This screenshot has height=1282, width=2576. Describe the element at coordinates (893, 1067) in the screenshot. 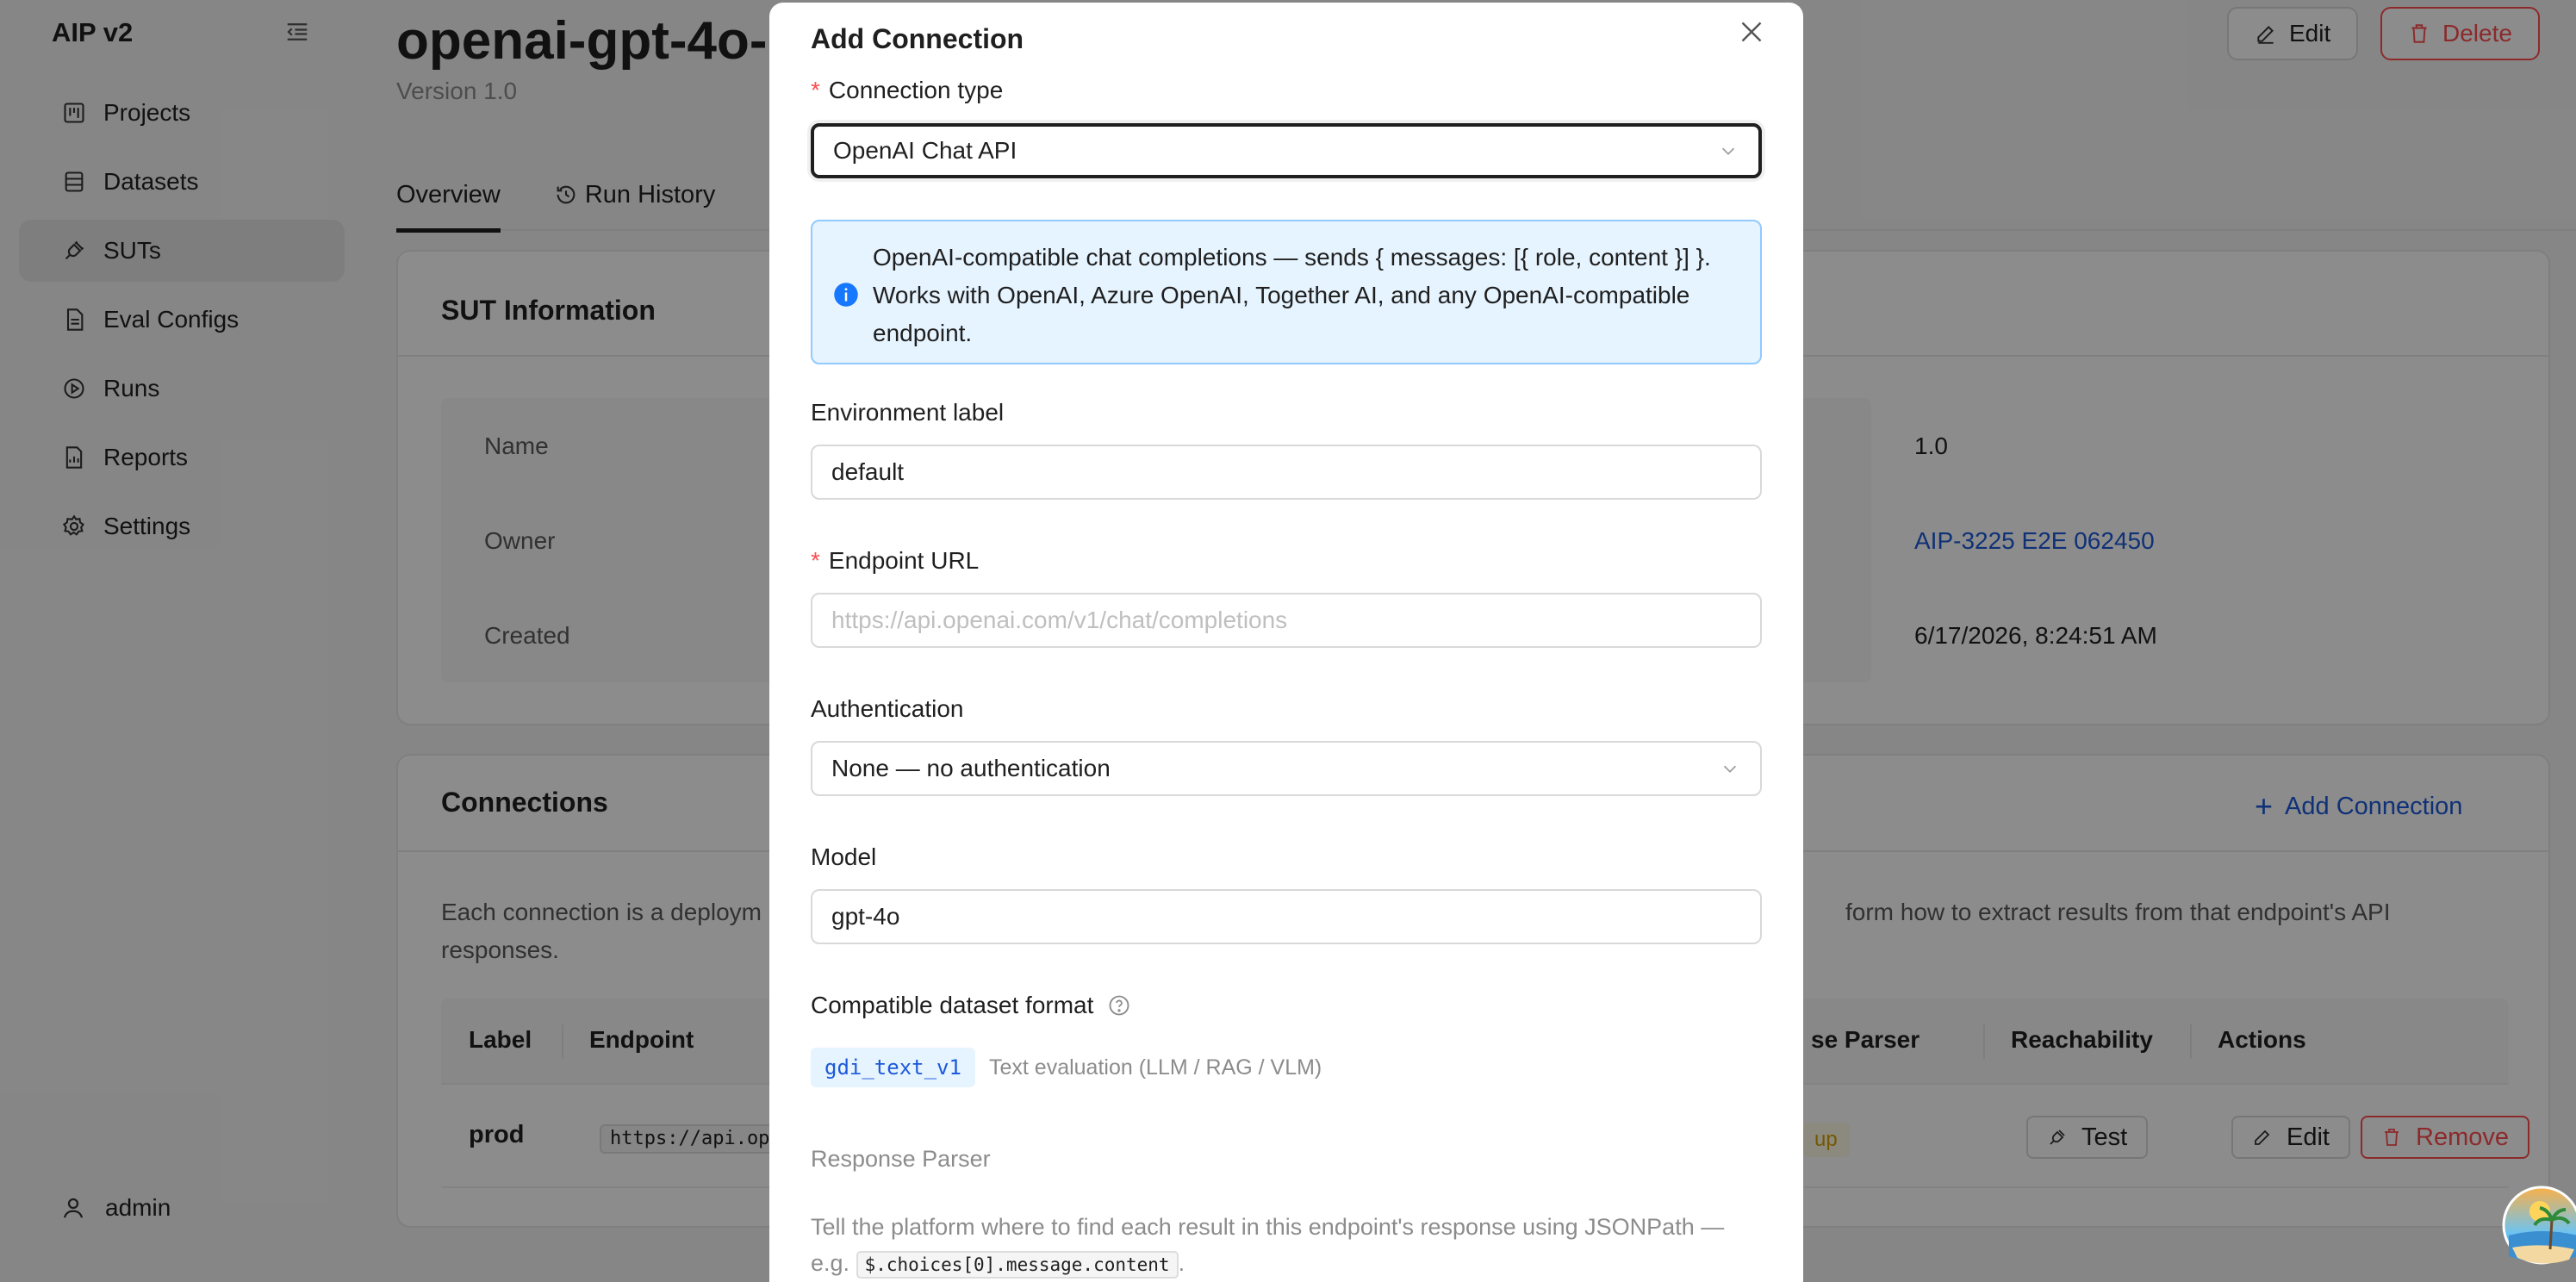

I see `dataset-format-chip: gdi_text_v1` at that location.